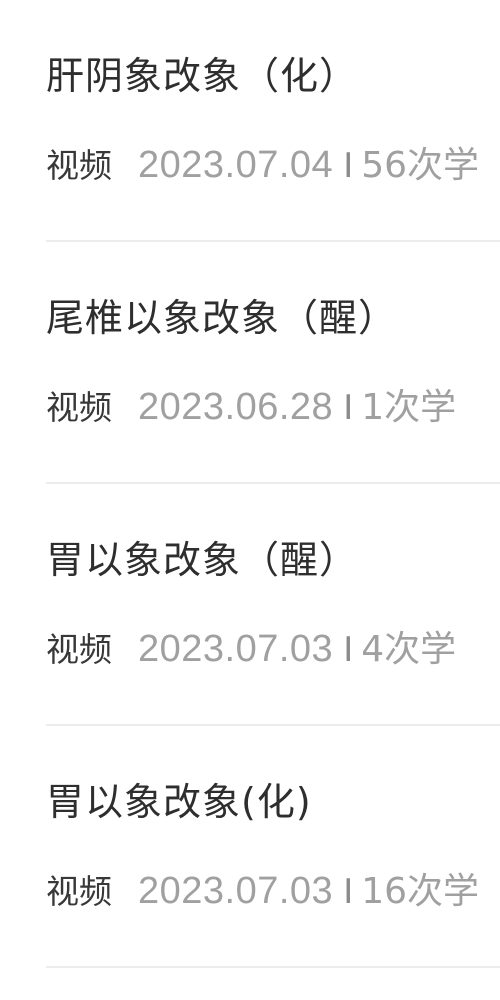 Image resolution: width=500 pixels, height=1000 pixels. I want to click on item-title: 肝阴象改象（化）, so click(202, 76).